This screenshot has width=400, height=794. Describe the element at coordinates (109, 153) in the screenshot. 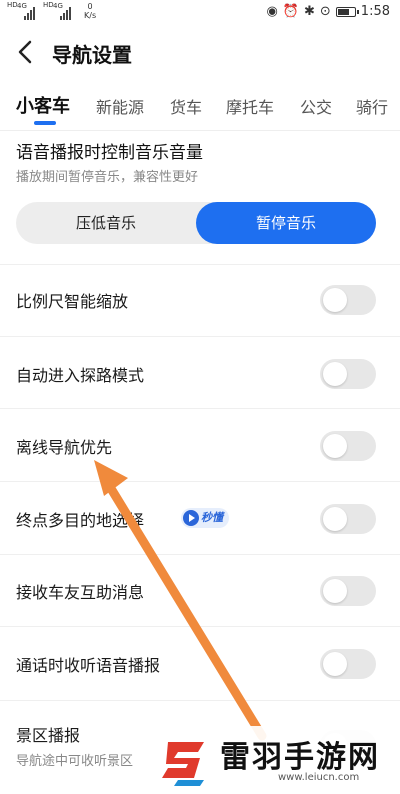

I see `music-control-title: 语音播报时控制音乐音量` at that location.